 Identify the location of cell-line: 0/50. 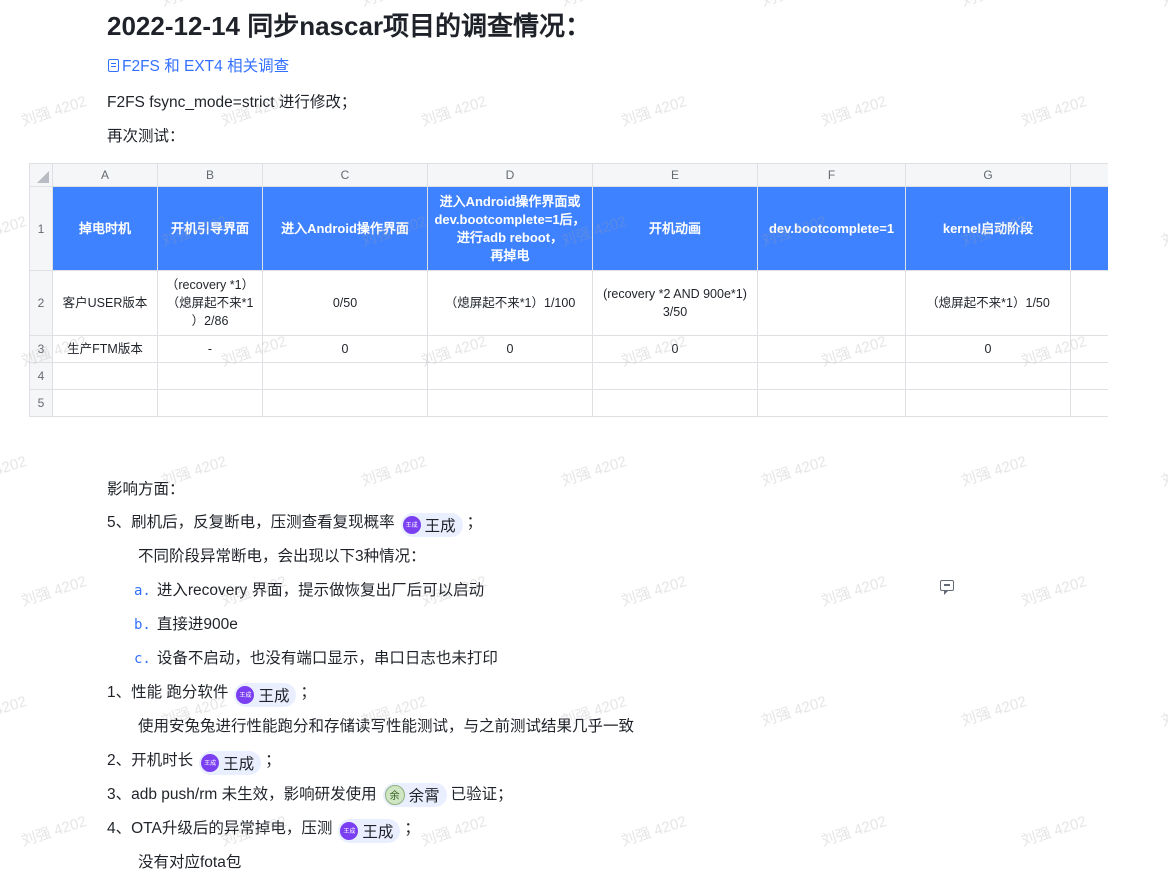
(345, 303).